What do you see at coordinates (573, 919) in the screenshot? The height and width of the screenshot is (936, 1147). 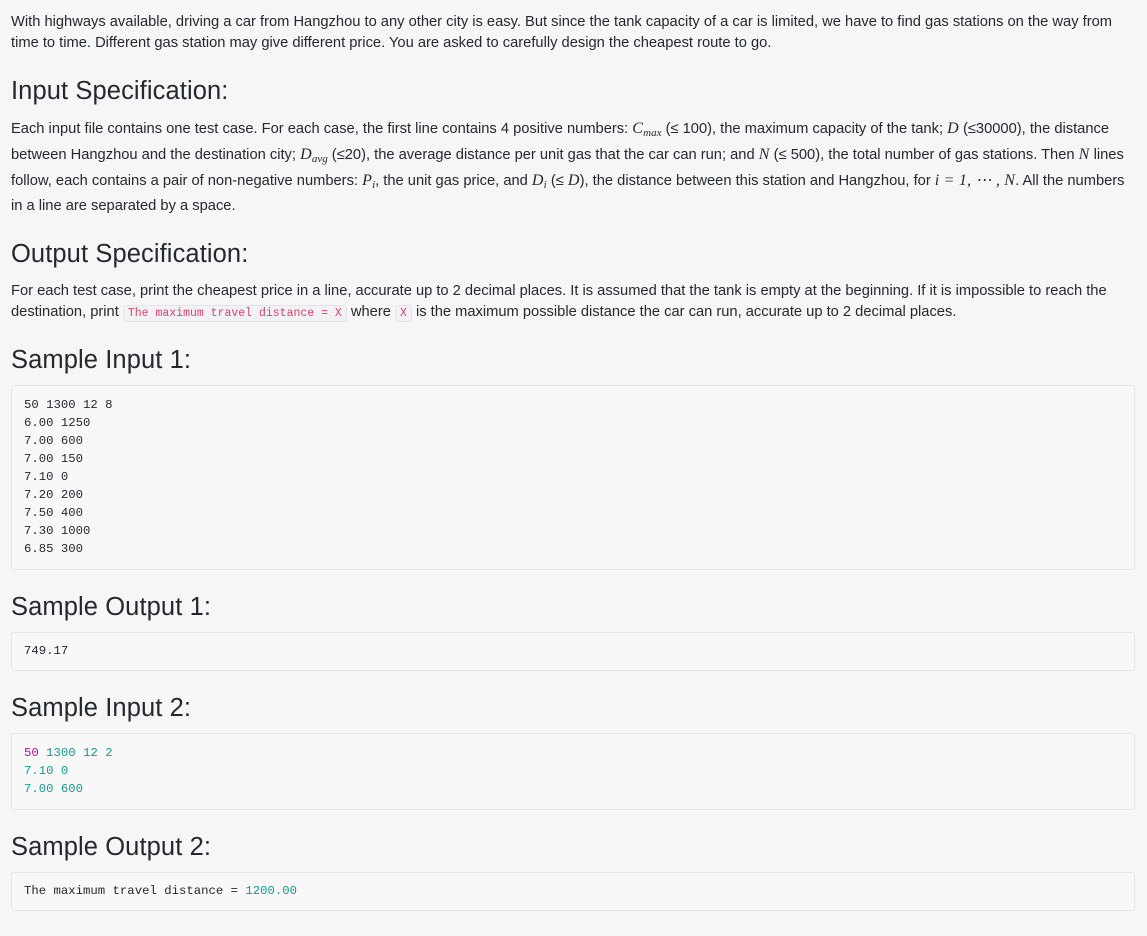 I see `page-bottom-spacer` at bounding box center [573, 919].